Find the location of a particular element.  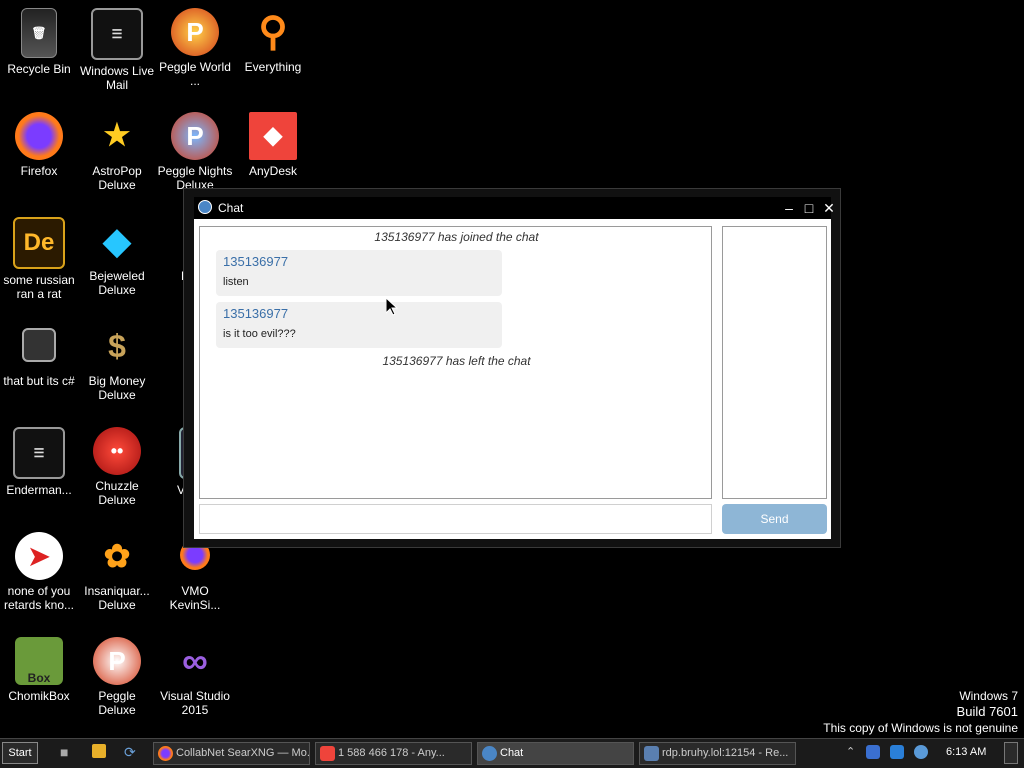

watermark-os: Windows 7 is located at coordinates (988, 696).